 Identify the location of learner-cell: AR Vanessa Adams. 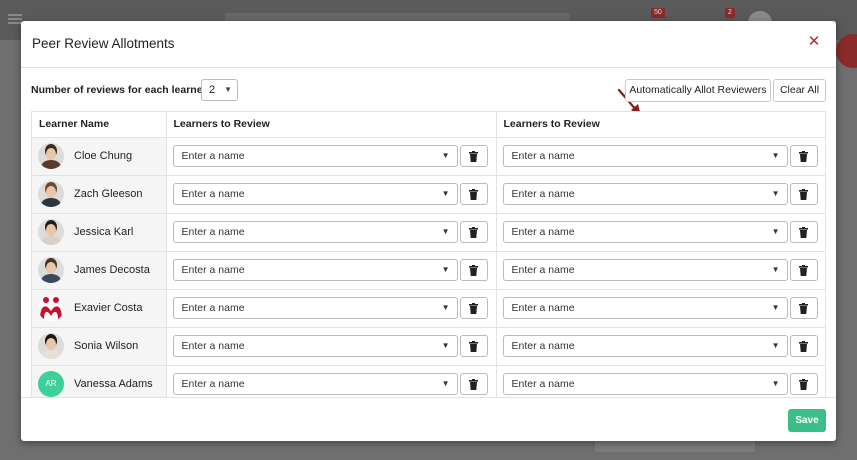
(99, 381).